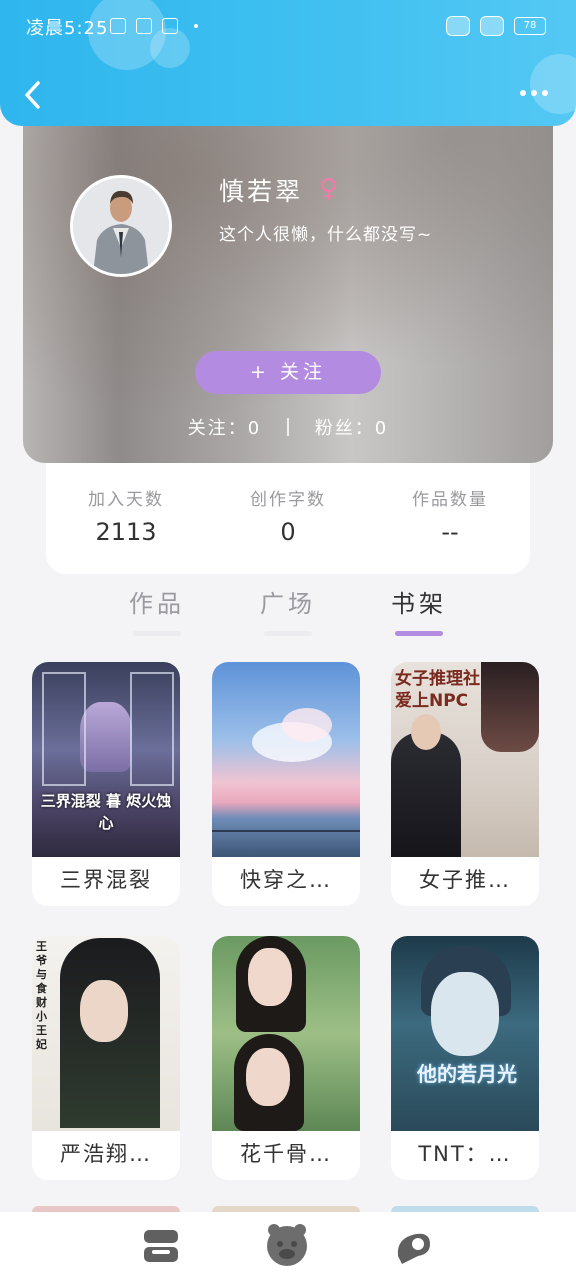 Image resolution: width=576 pixels, height=1280 pixels. I want to click on summary-value: 0, so click(288, 532).